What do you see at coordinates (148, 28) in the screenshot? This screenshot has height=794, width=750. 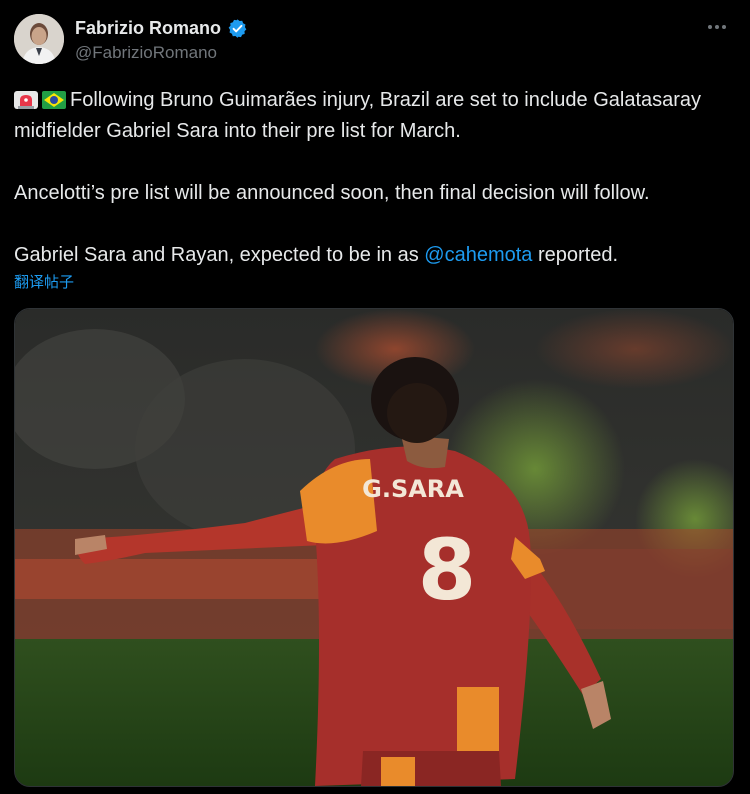 I see `author-display-name: Fabrizio Romano` at bounding box center [148, 28].